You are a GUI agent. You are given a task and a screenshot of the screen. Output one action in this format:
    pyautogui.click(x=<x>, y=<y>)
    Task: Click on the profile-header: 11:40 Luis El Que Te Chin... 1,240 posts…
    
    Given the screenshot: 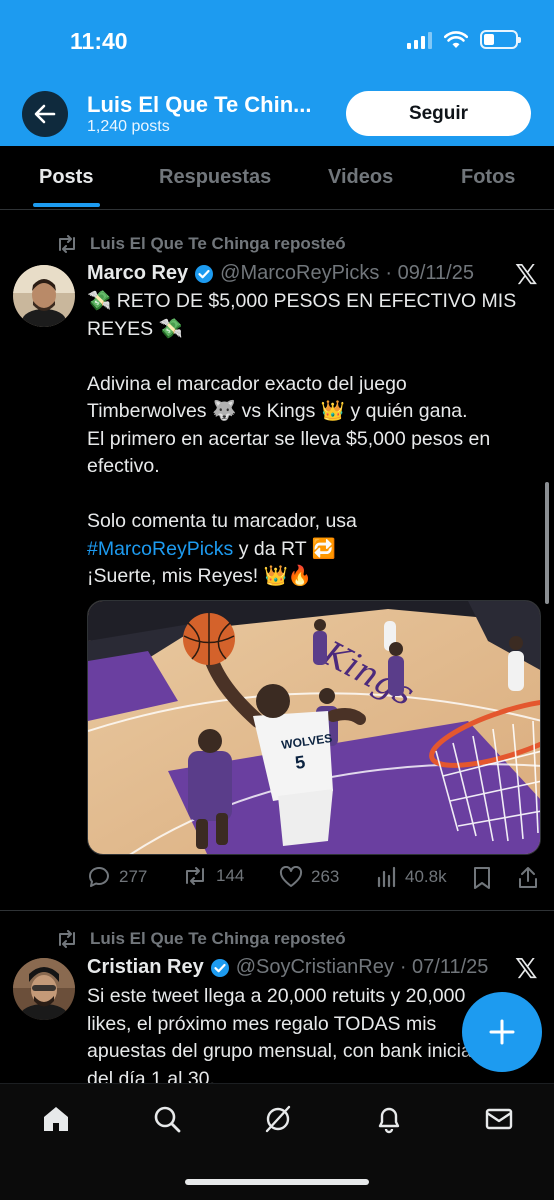 What is the action you would take?
    pyautogui.click(x=277, y=73)
    